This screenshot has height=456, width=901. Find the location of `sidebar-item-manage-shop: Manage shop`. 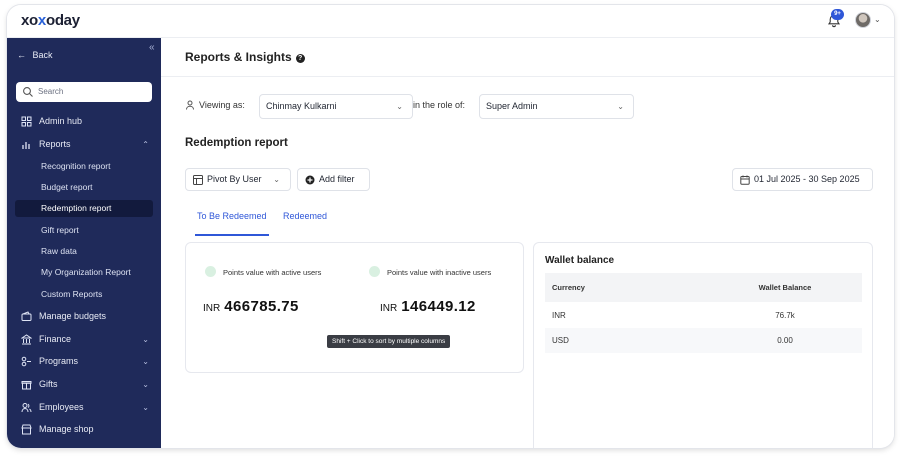

sidebar-item-manage-shop: Manage shop is located at coordinates (84, 429).